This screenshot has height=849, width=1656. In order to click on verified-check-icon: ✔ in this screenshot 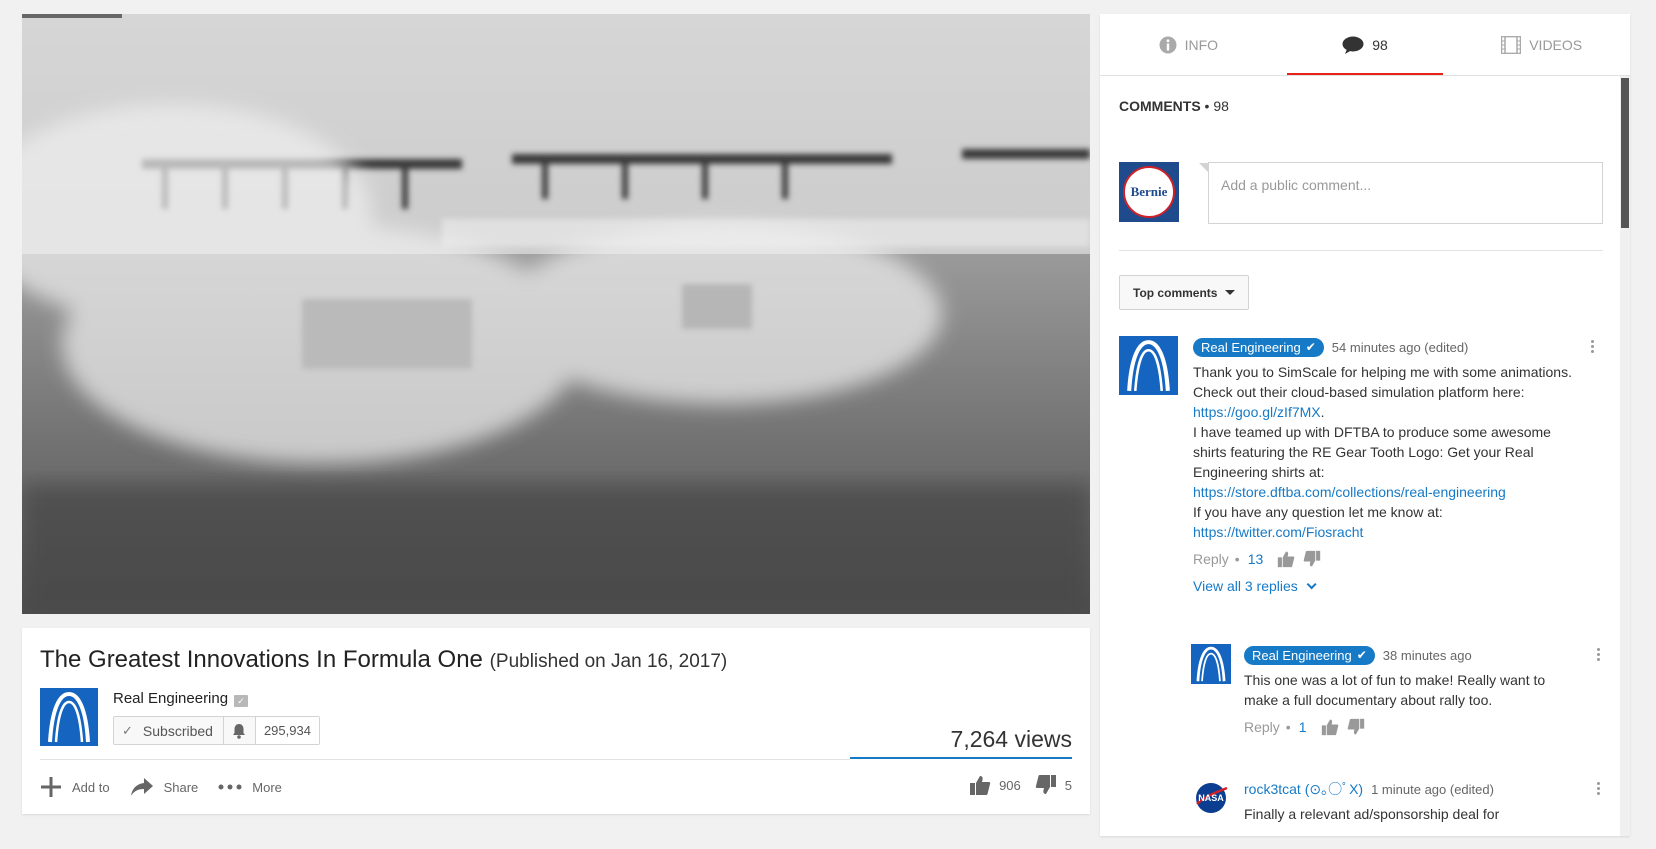, I will do `click(1361, 655)`.